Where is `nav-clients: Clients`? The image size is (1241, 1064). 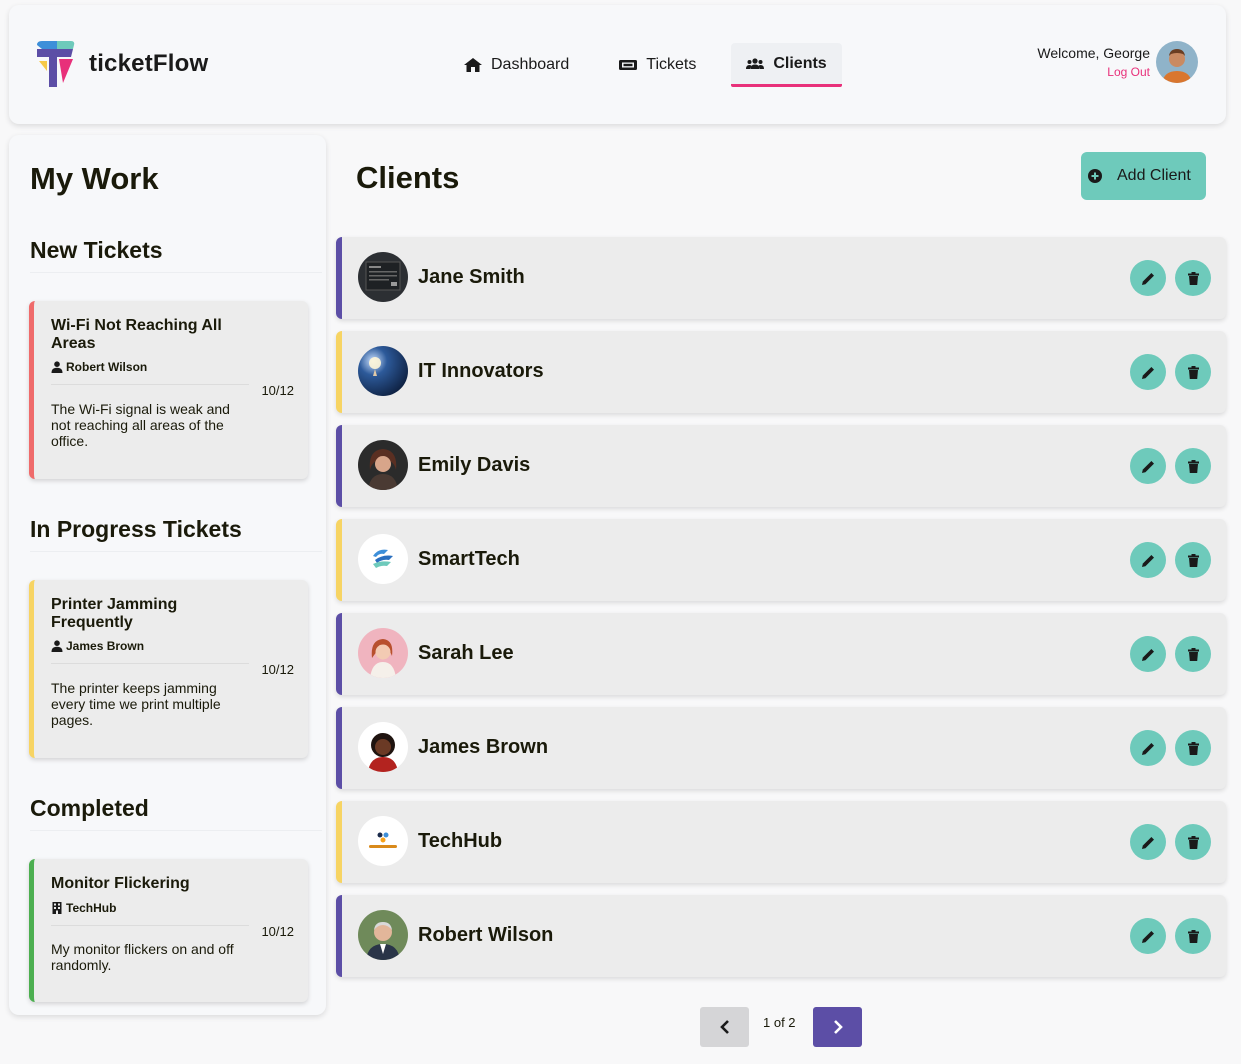
nav-clients: Clients is located at coordinates (786, 65).